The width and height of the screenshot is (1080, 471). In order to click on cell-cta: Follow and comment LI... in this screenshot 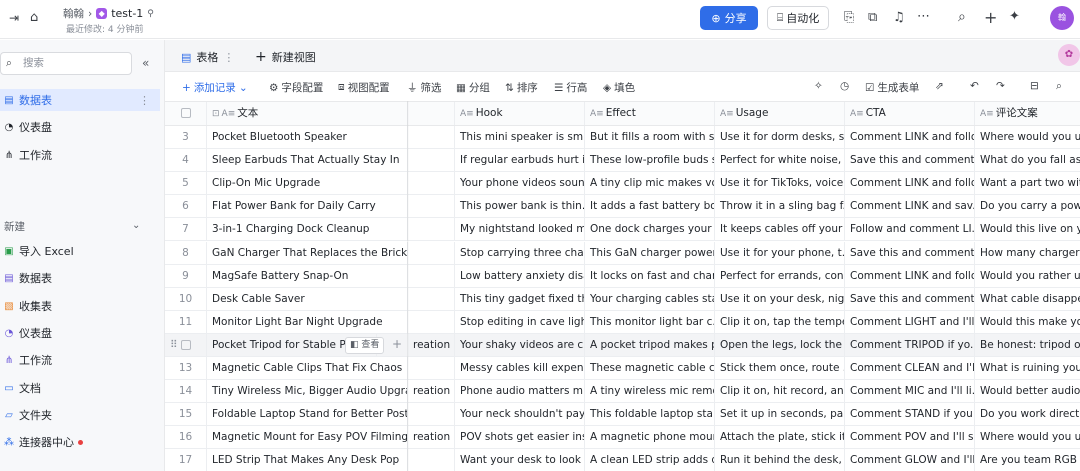, I will do `click(910, 230)`.